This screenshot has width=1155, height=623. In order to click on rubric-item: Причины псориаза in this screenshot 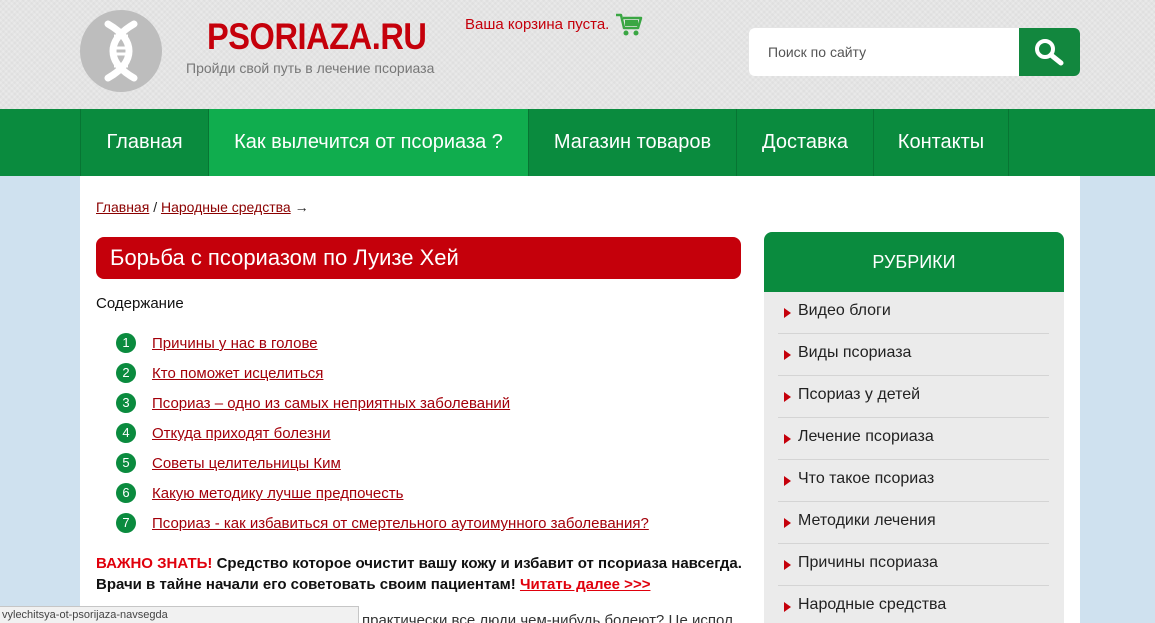, I will do `click(913, 565)`.